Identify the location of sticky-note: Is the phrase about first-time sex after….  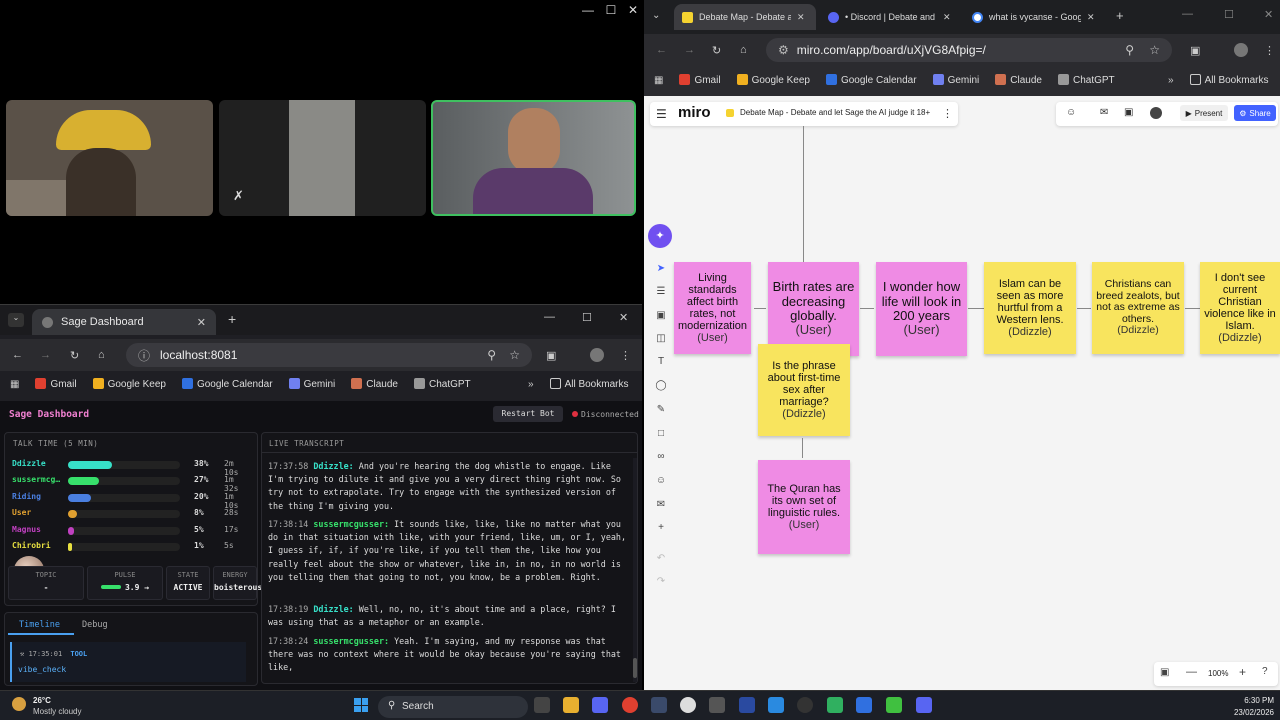
(804, 390).